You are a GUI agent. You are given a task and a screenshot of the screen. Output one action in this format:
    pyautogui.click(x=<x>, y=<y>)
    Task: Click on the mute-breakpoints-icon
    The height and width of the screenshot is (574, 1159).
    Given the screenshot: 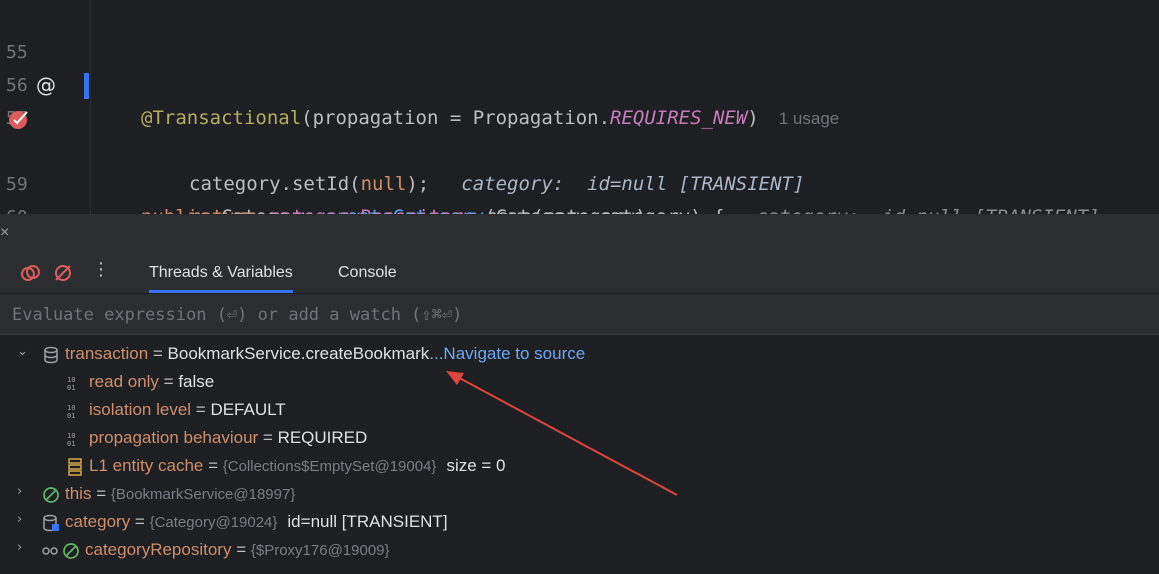 What is the action you would take?
    pyautogui.click(x=63, y=273)
    